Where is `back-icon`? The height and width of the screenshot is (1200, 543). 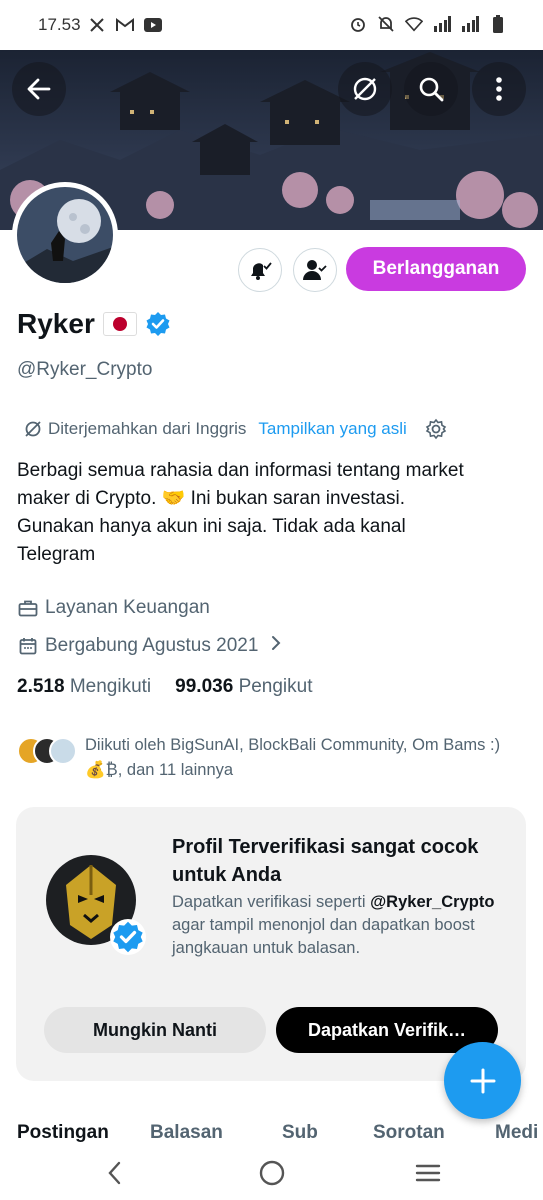
back-icon is located at coordinates (115, 1173).